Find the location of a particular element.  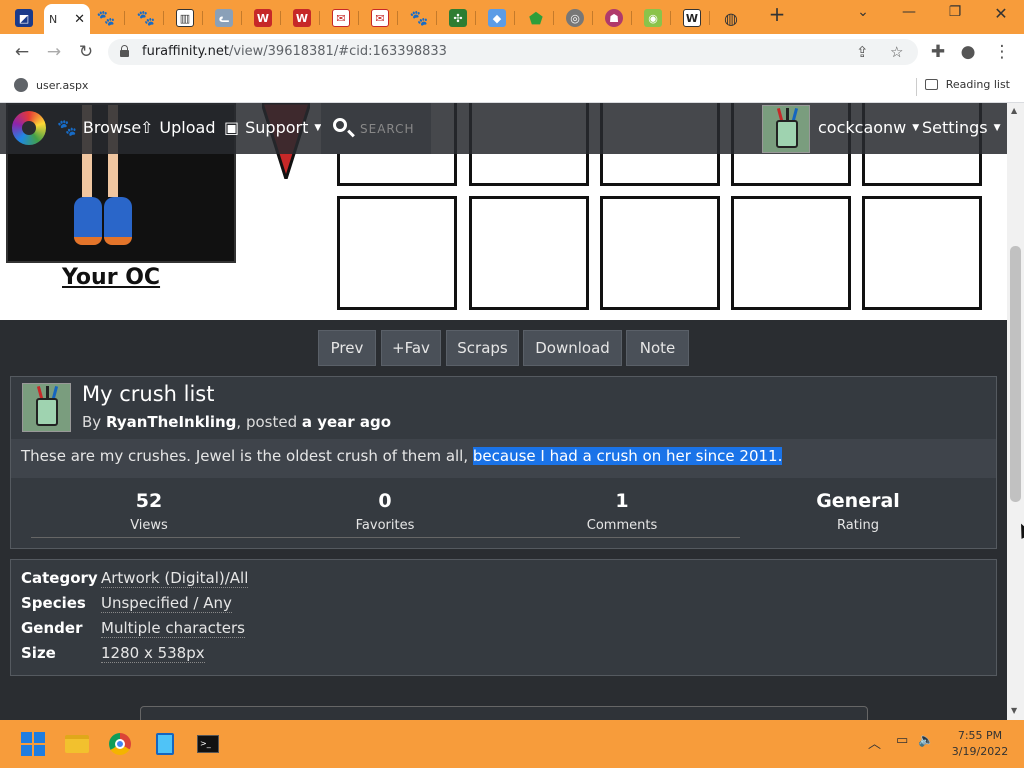

file-explorer-icon is located at coordinates (77, 744).